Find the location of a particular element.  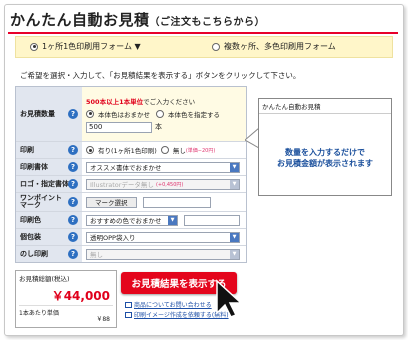

label-logo: ロゴ・指定書体 ? is located at coordinates (49, 184).